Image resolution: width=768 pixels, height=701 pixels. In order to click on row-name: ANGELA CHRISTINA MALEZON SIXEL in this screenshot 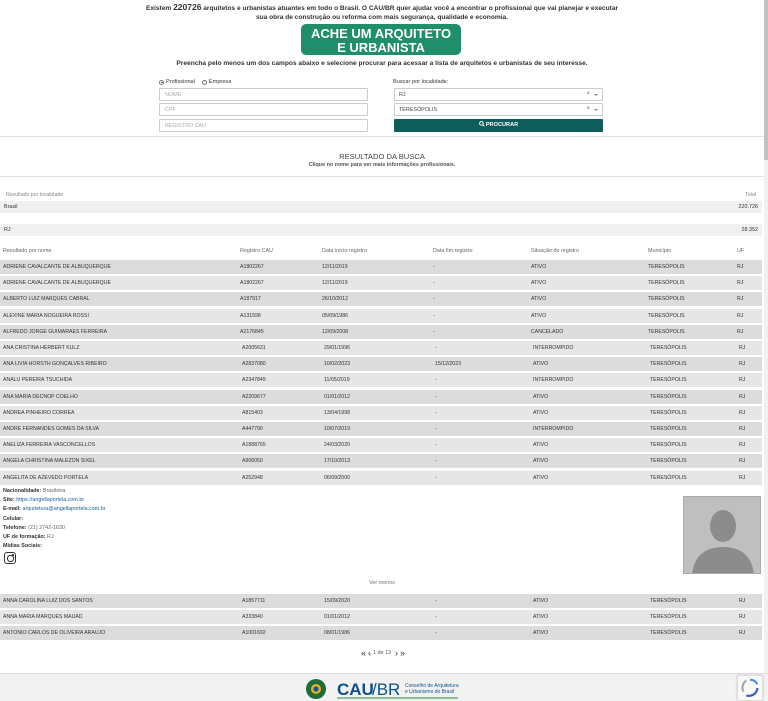, I will do `click(49, 461)`.